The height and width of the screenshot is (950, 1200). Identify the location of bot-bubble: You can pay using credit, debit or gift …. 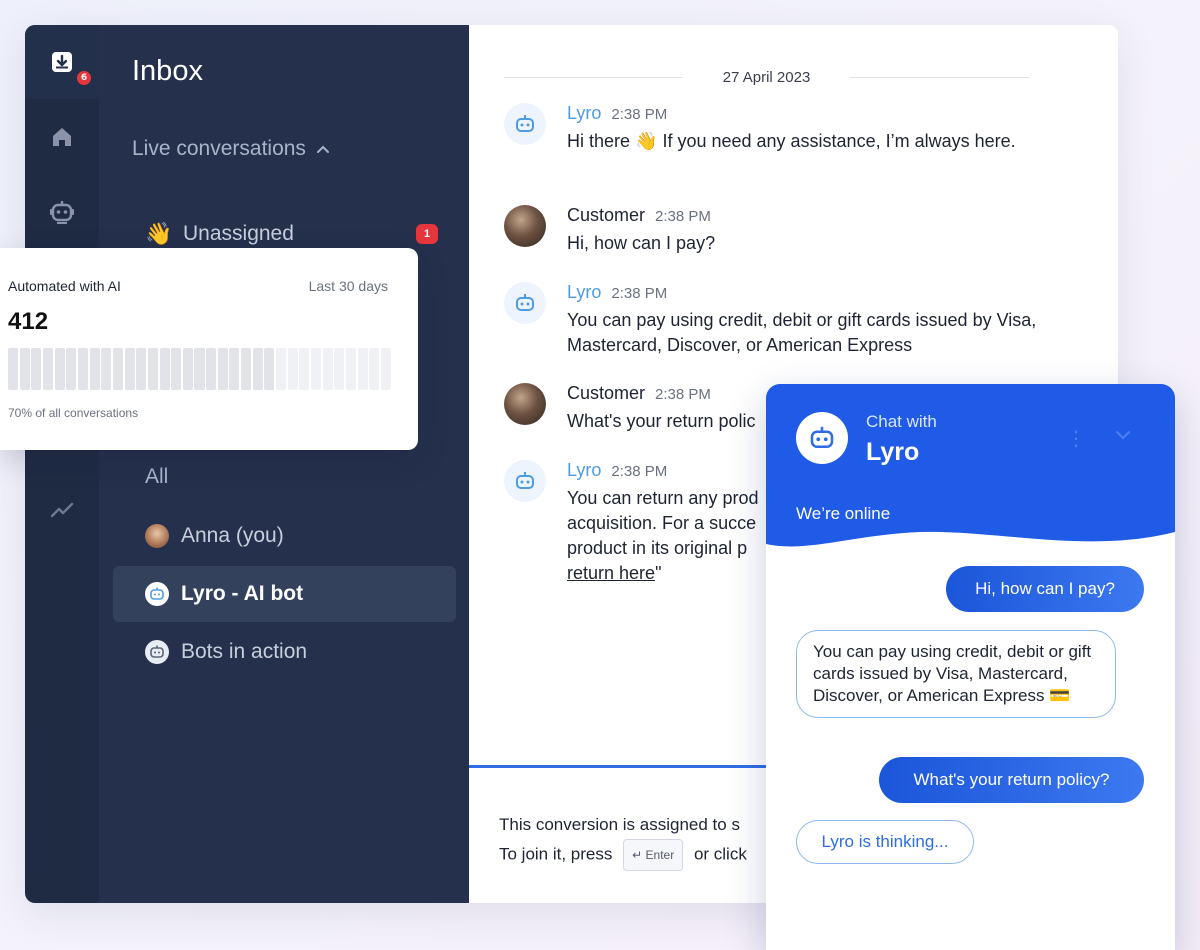
(956, 674).